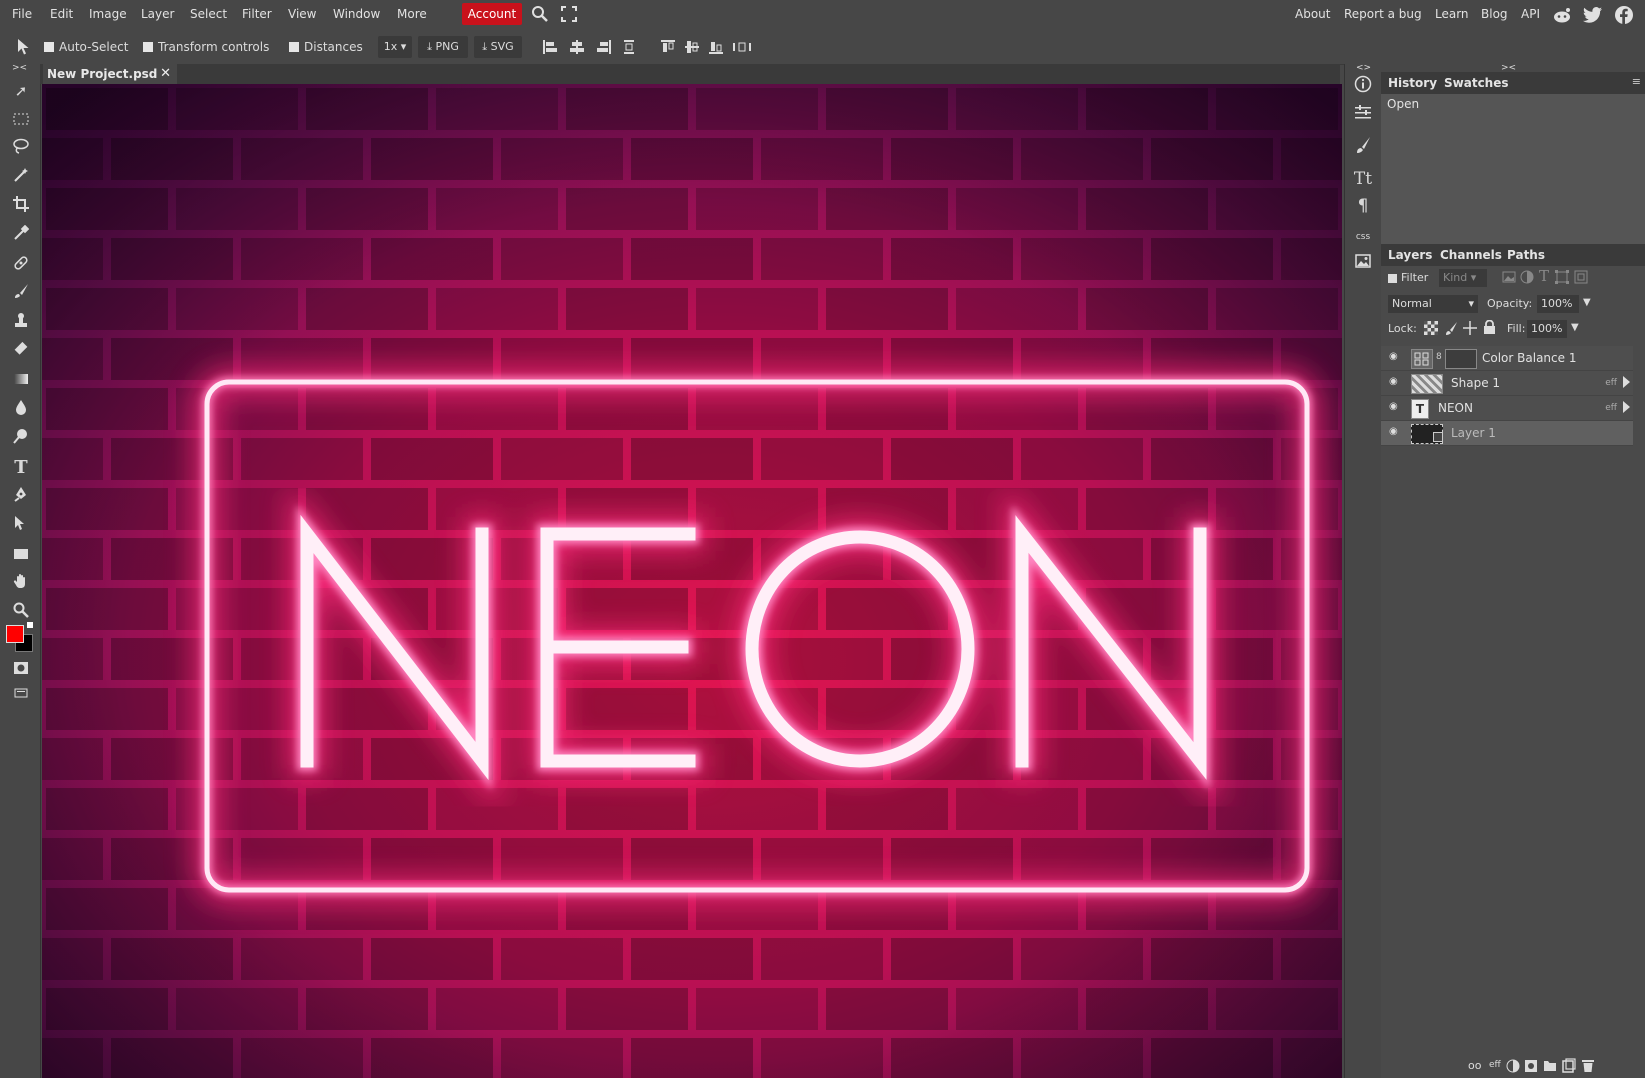 The height and width of the screenshot is (1078, 1645). I want to click on menu-more: More, so click(412, 14).